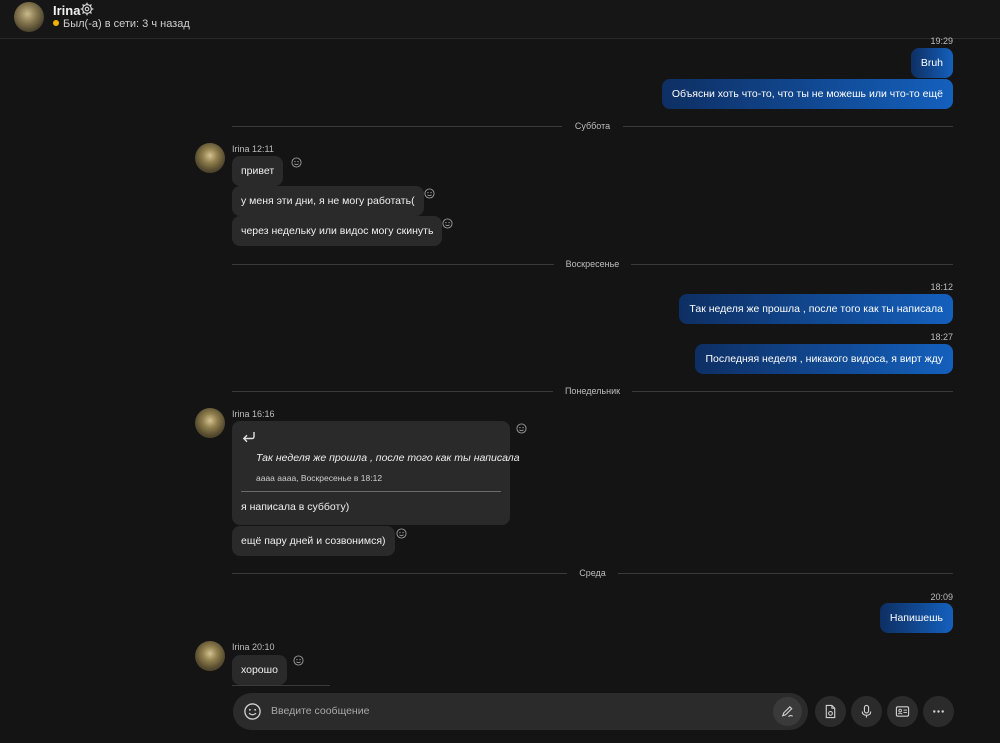 Image resolution: width=1000 pixels, height=743 pixels. What do you see at coordinates (126, 24) in the screenshot?
I see `presence-text: Был(-а) в сети: 3 ч назад` at bounding box center [126, 24].